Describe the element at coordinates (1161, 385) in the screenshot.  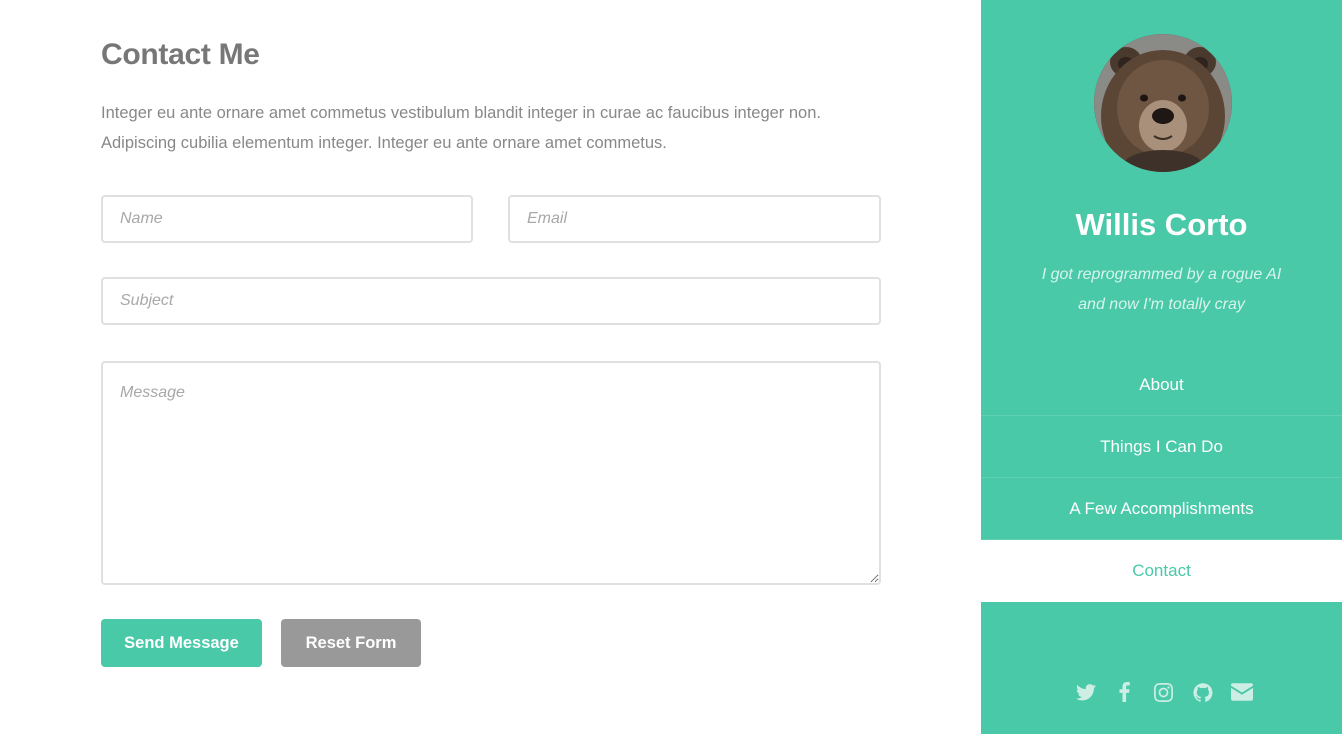
I see `nav-item-about: About` at that location.